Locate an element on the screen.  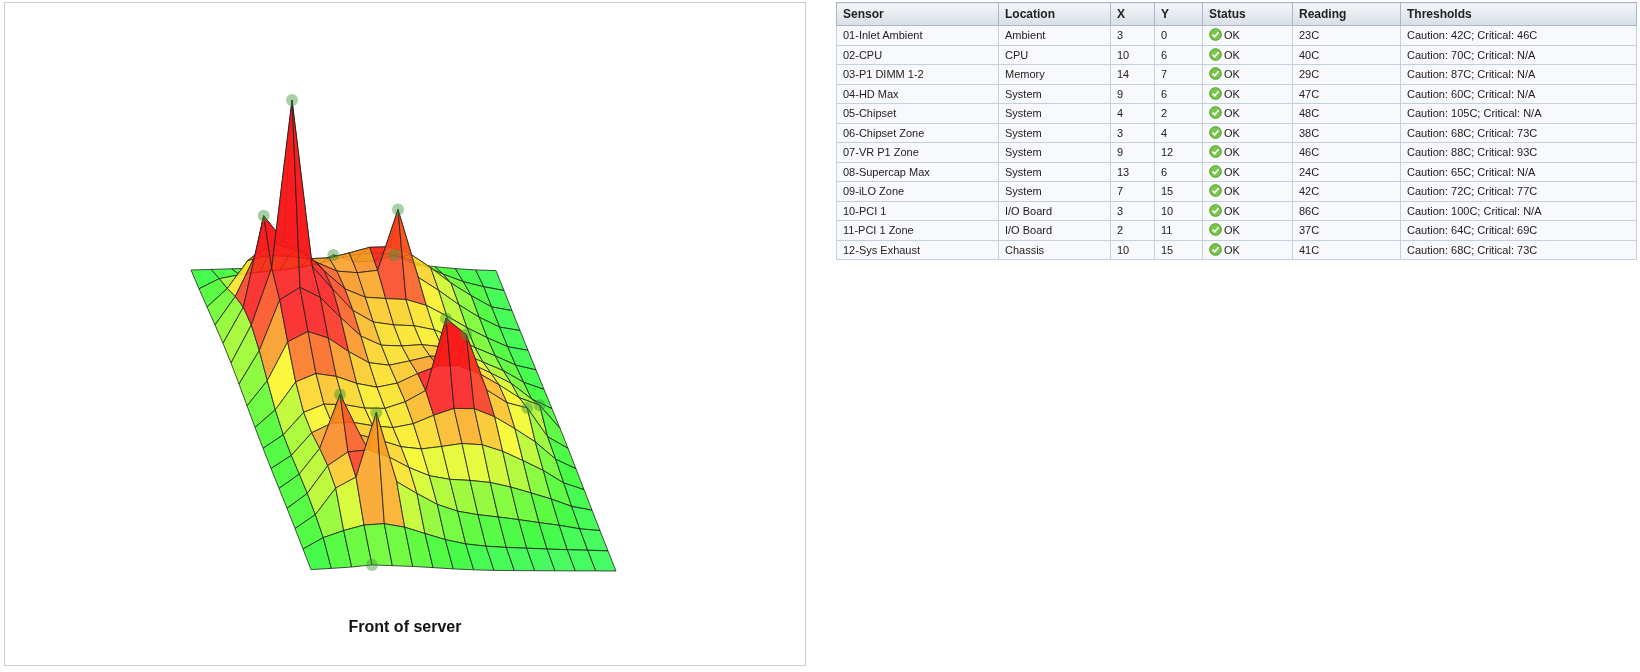
table-cell: 10-PCI 1 is located at coordinates (917, 211).